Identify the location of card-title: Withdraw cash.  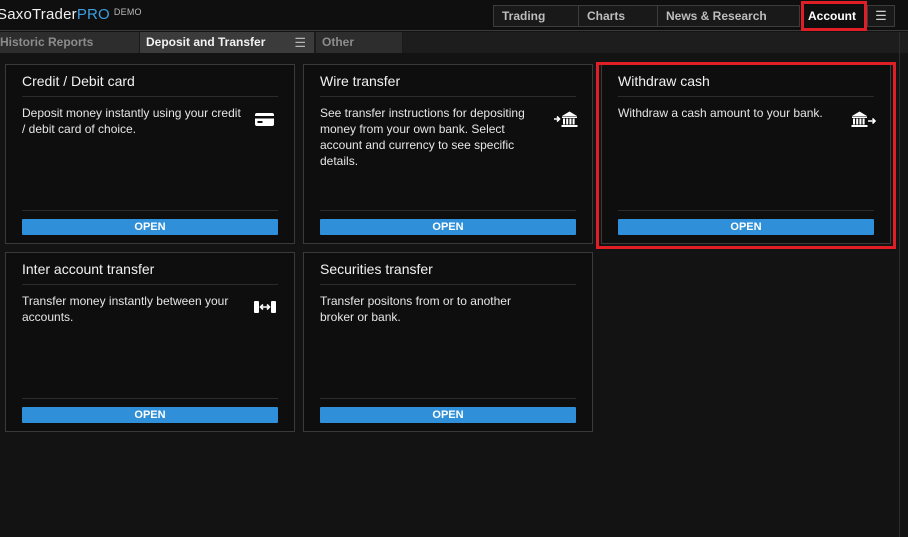
(664, 81).